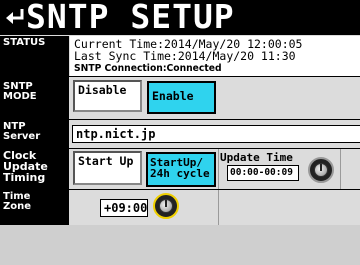 This screenshot has width=360, height=265. What do you see at coordinates (180, 173) in the screenshot?
I see `startup-24h-line2: 24h cycle` at bounding box center [180, 173].